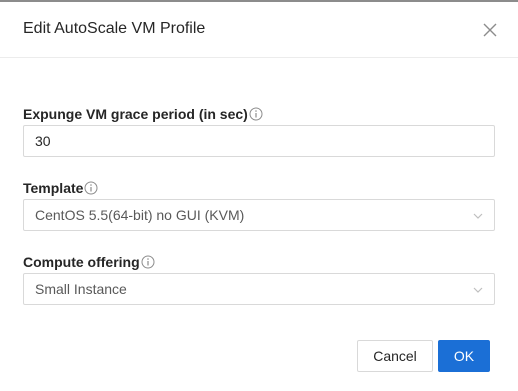 This screenshot has width=518, height=391. I want to click on ok-button: OK, so click(464, 356).